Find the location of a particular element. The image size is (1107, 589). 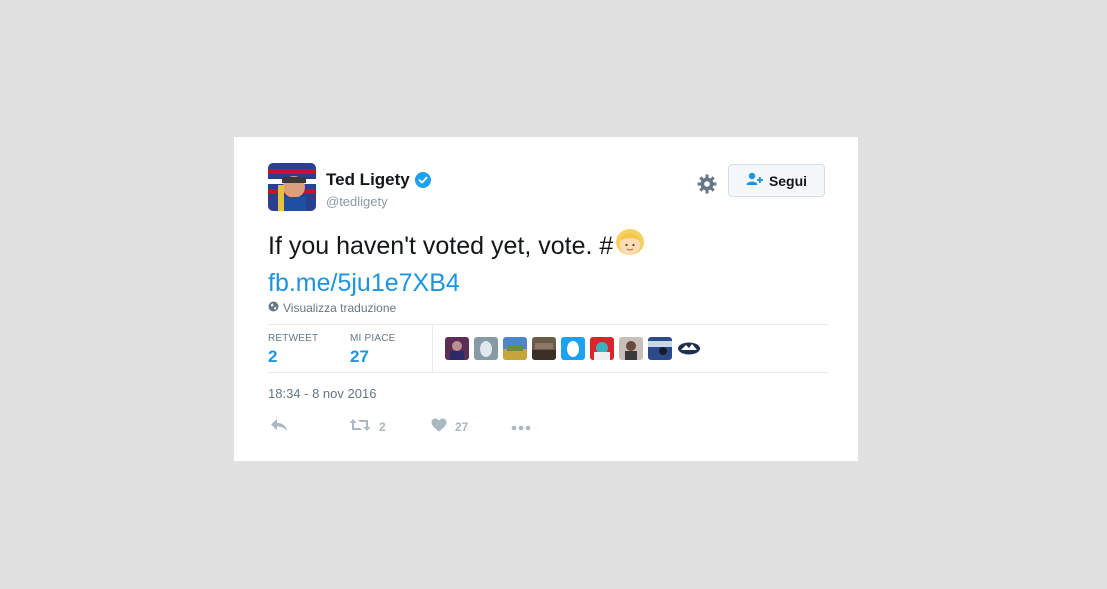

globe-icon is located at coordinates (273, 308).